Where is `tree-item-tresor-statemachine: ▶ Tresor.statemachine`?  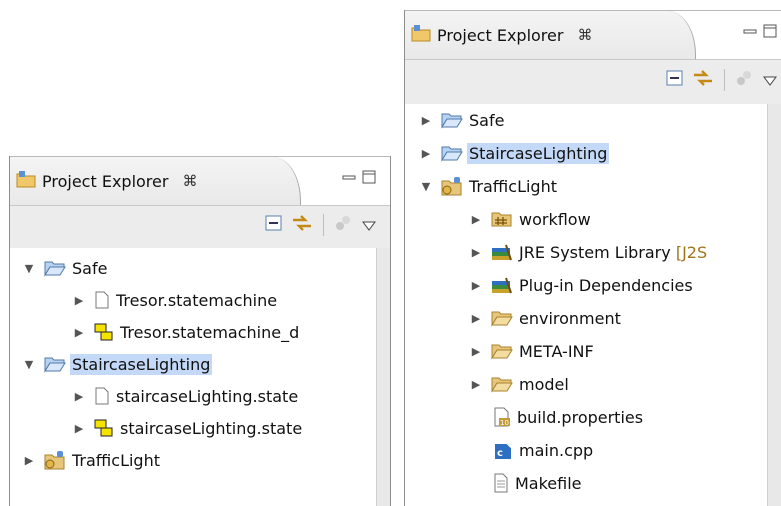
tree-item-tresor-statemachine: ▶ Tresor.statemachine is located at coordinates (193, 300).